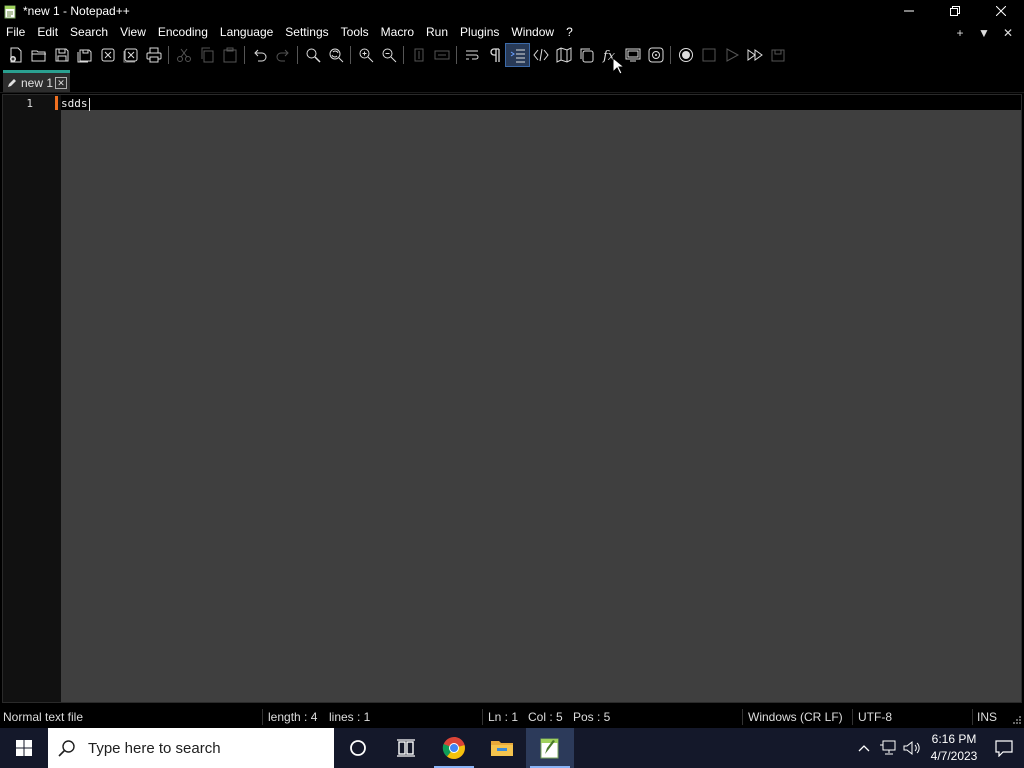 This screenshot has height=768, width=1024. I want to click on show-hidden-icons-button, so click(864, 748).